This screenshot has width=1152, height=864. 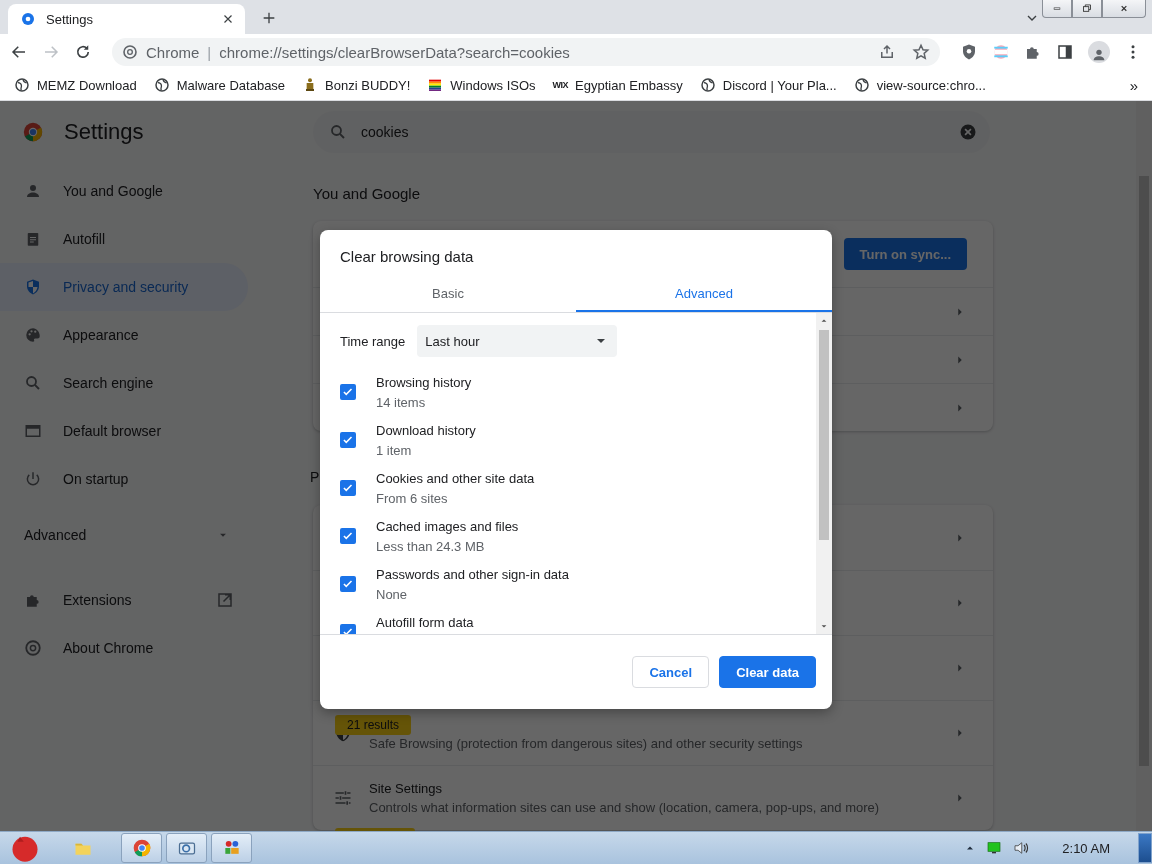 What do you see at coordinates (407, 257) in the screenshot?
I see `dialog-title: Clear browsing data` at bounding box center [407, 257].